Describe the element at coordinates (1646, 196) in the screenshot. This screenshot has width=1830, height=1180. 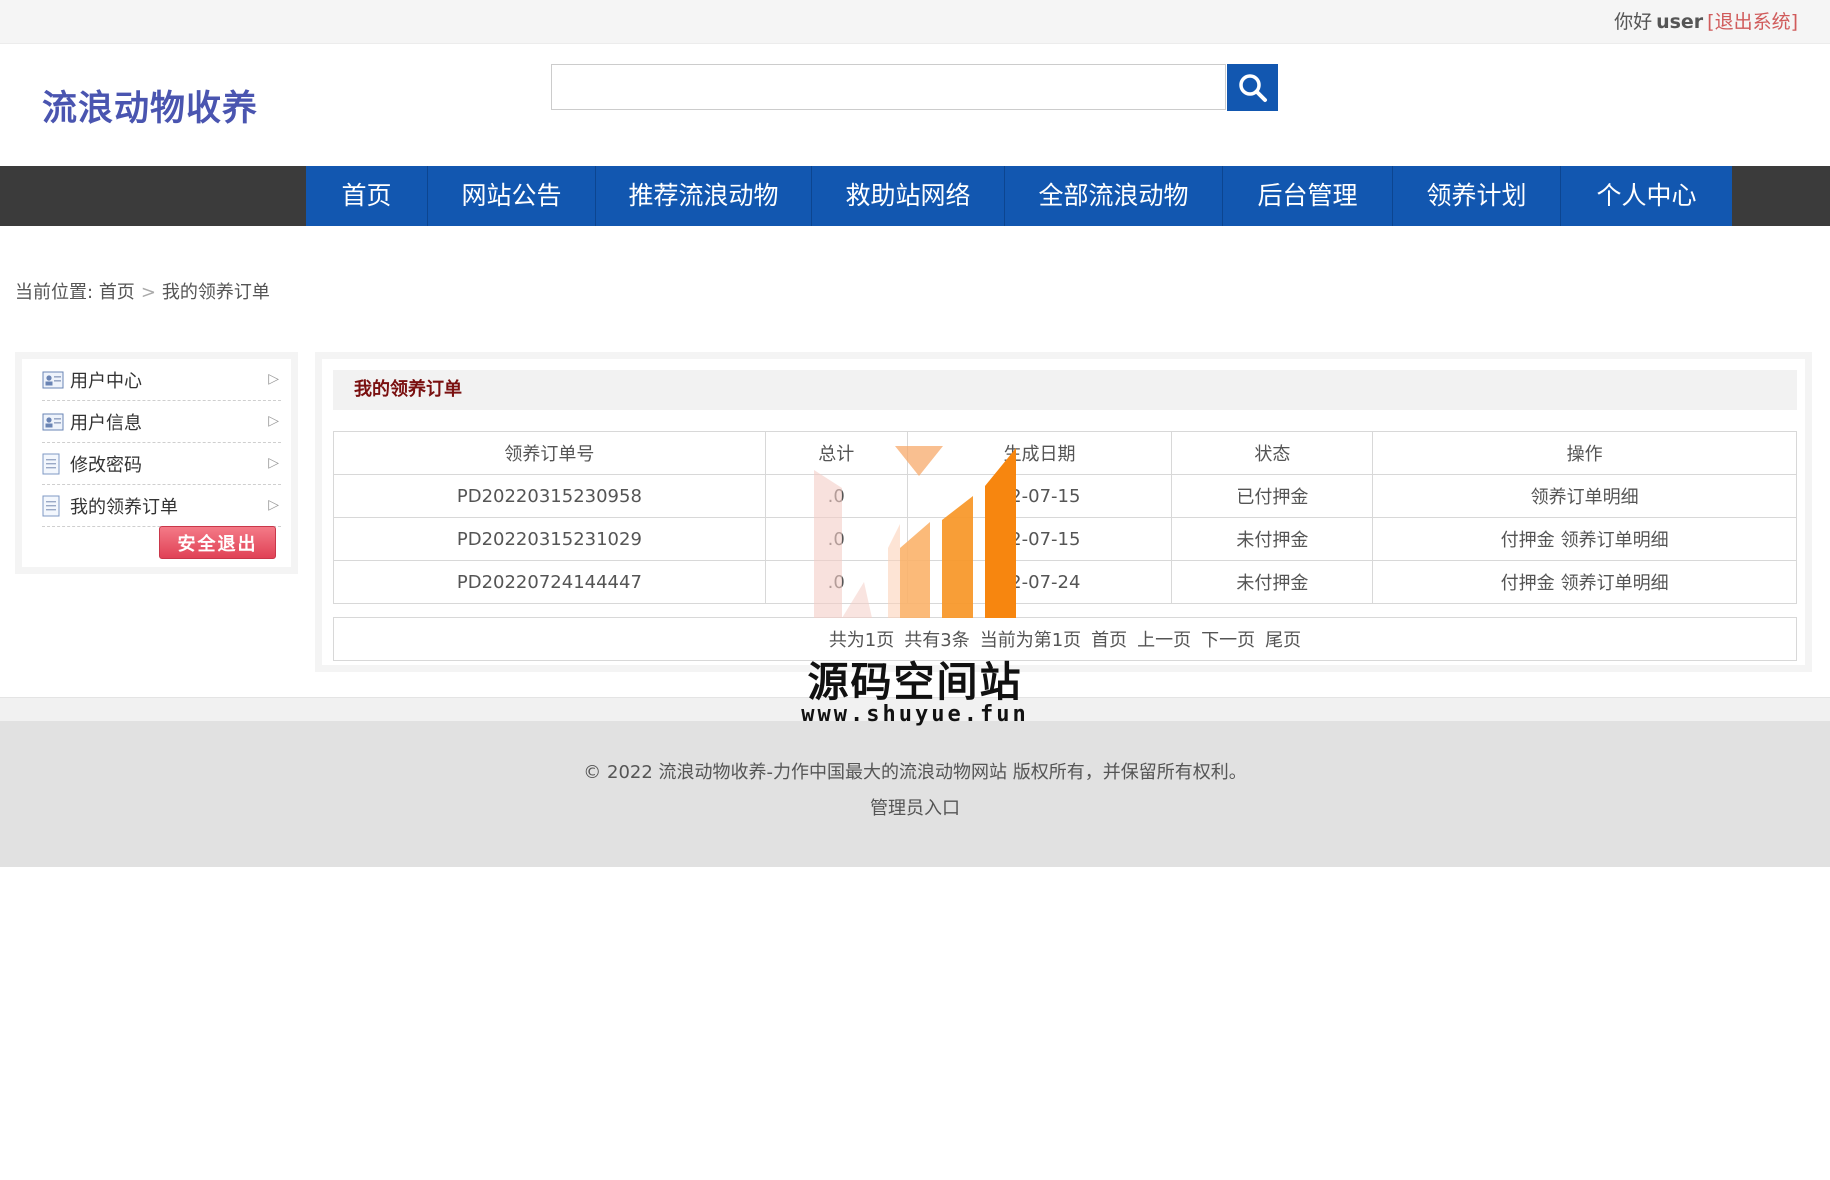
I see `nav-item-personal-center: 个人中心` at that location.